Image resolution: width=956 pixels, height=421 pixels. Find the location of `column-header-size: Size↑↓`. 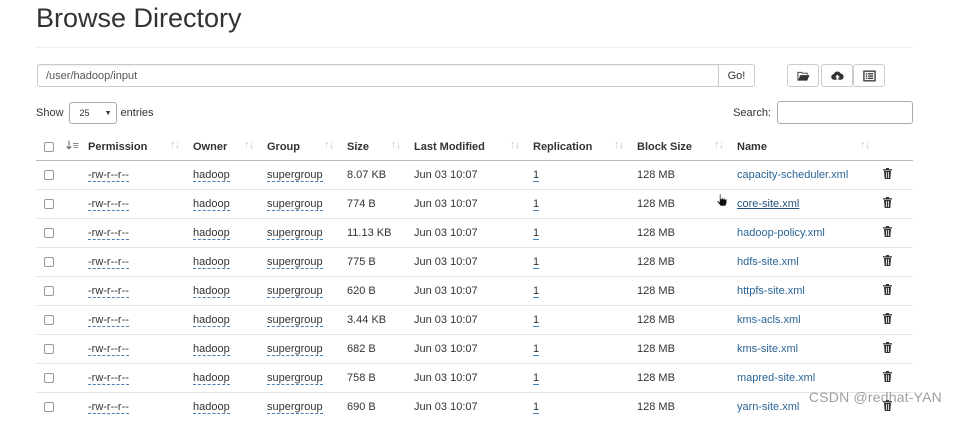

column-header-size: Size↑↓ is located at coordinates (372, 147).